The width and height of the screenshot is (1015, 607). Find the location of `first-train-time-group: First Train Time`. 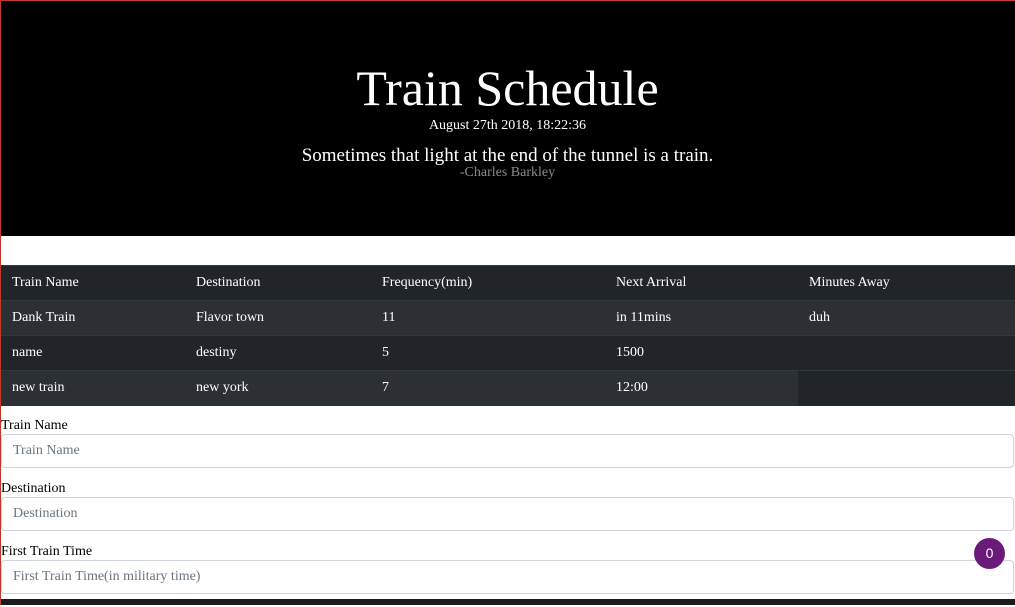

first-train-time-group: First Train Time is located at coordinates (507, 575).